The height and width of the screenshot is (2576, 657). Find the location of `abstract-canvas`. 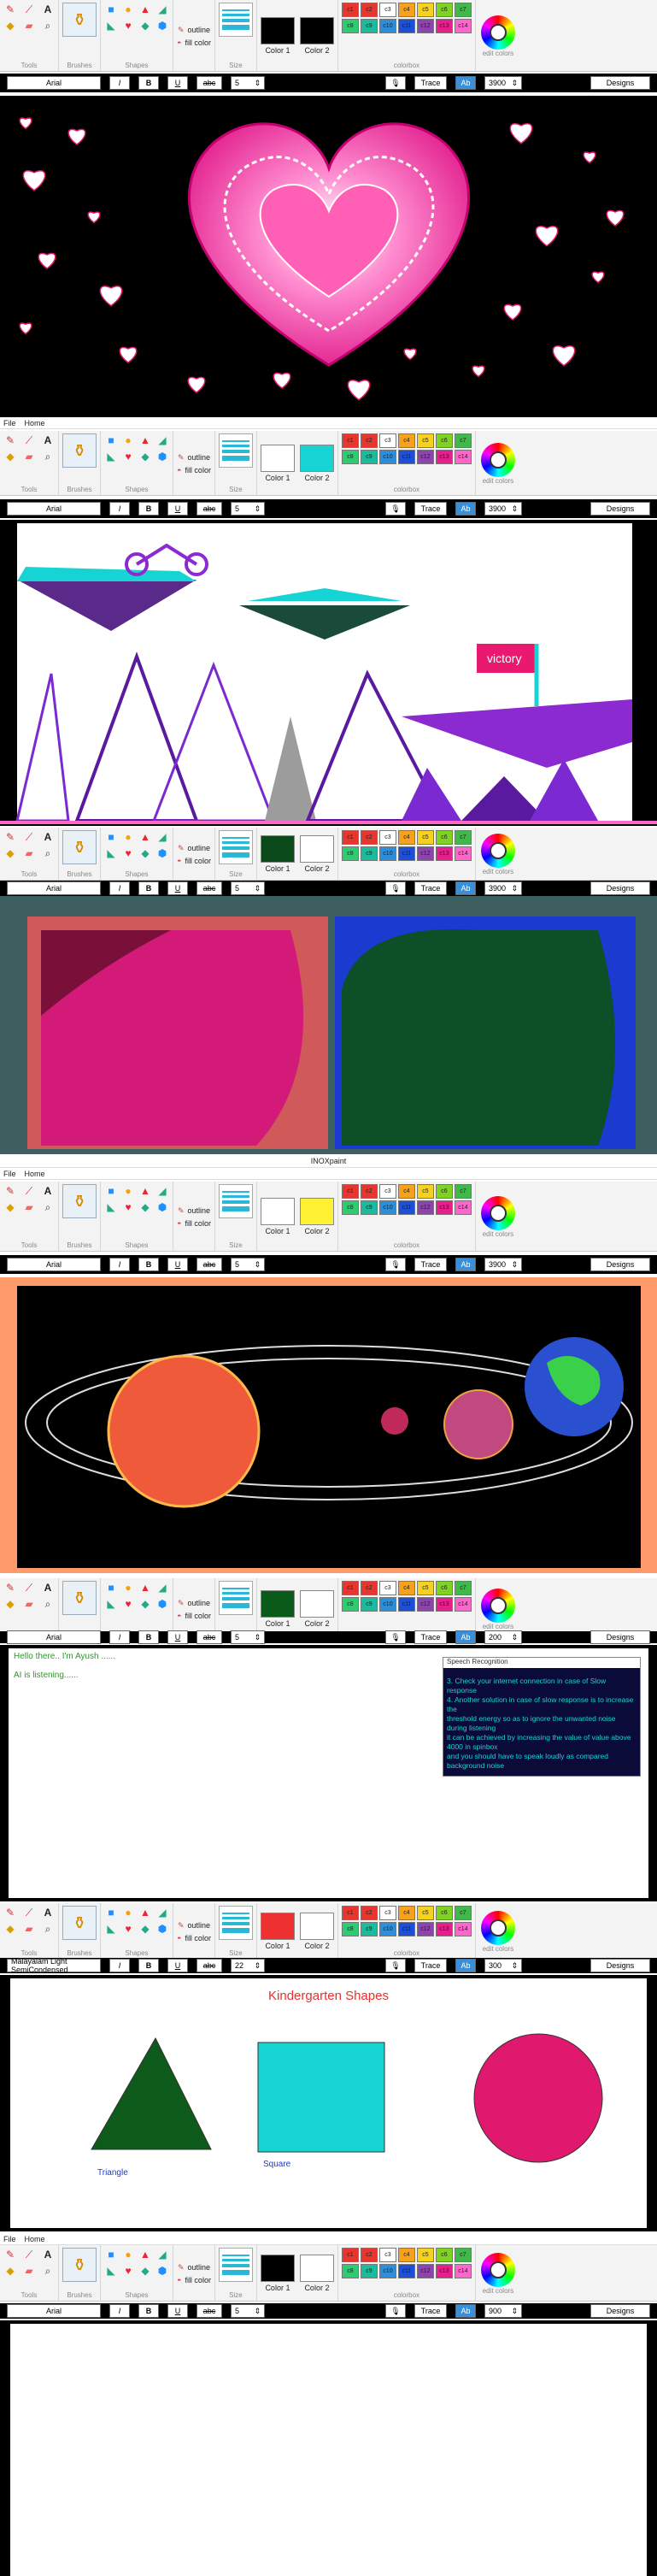

abstract-canvas is located at coordinates (328, 1025).